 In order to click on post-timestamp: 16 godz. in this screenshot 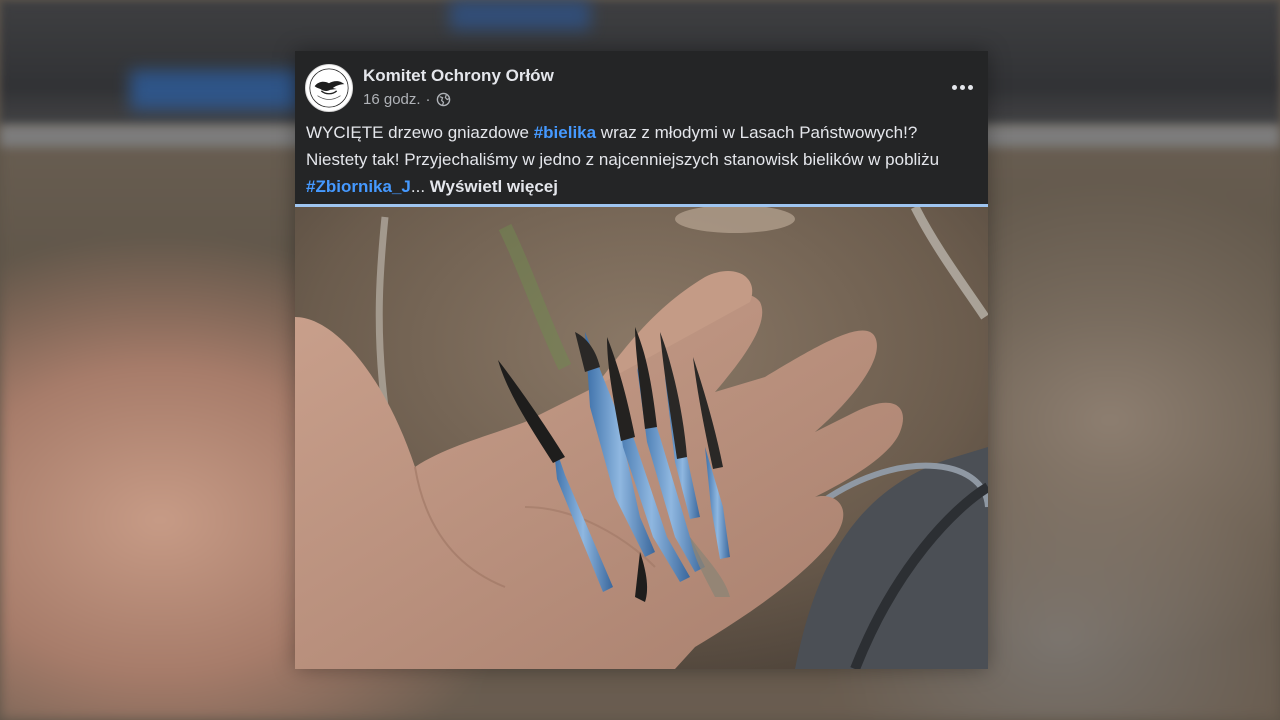, I will do `click(392, 99)`.